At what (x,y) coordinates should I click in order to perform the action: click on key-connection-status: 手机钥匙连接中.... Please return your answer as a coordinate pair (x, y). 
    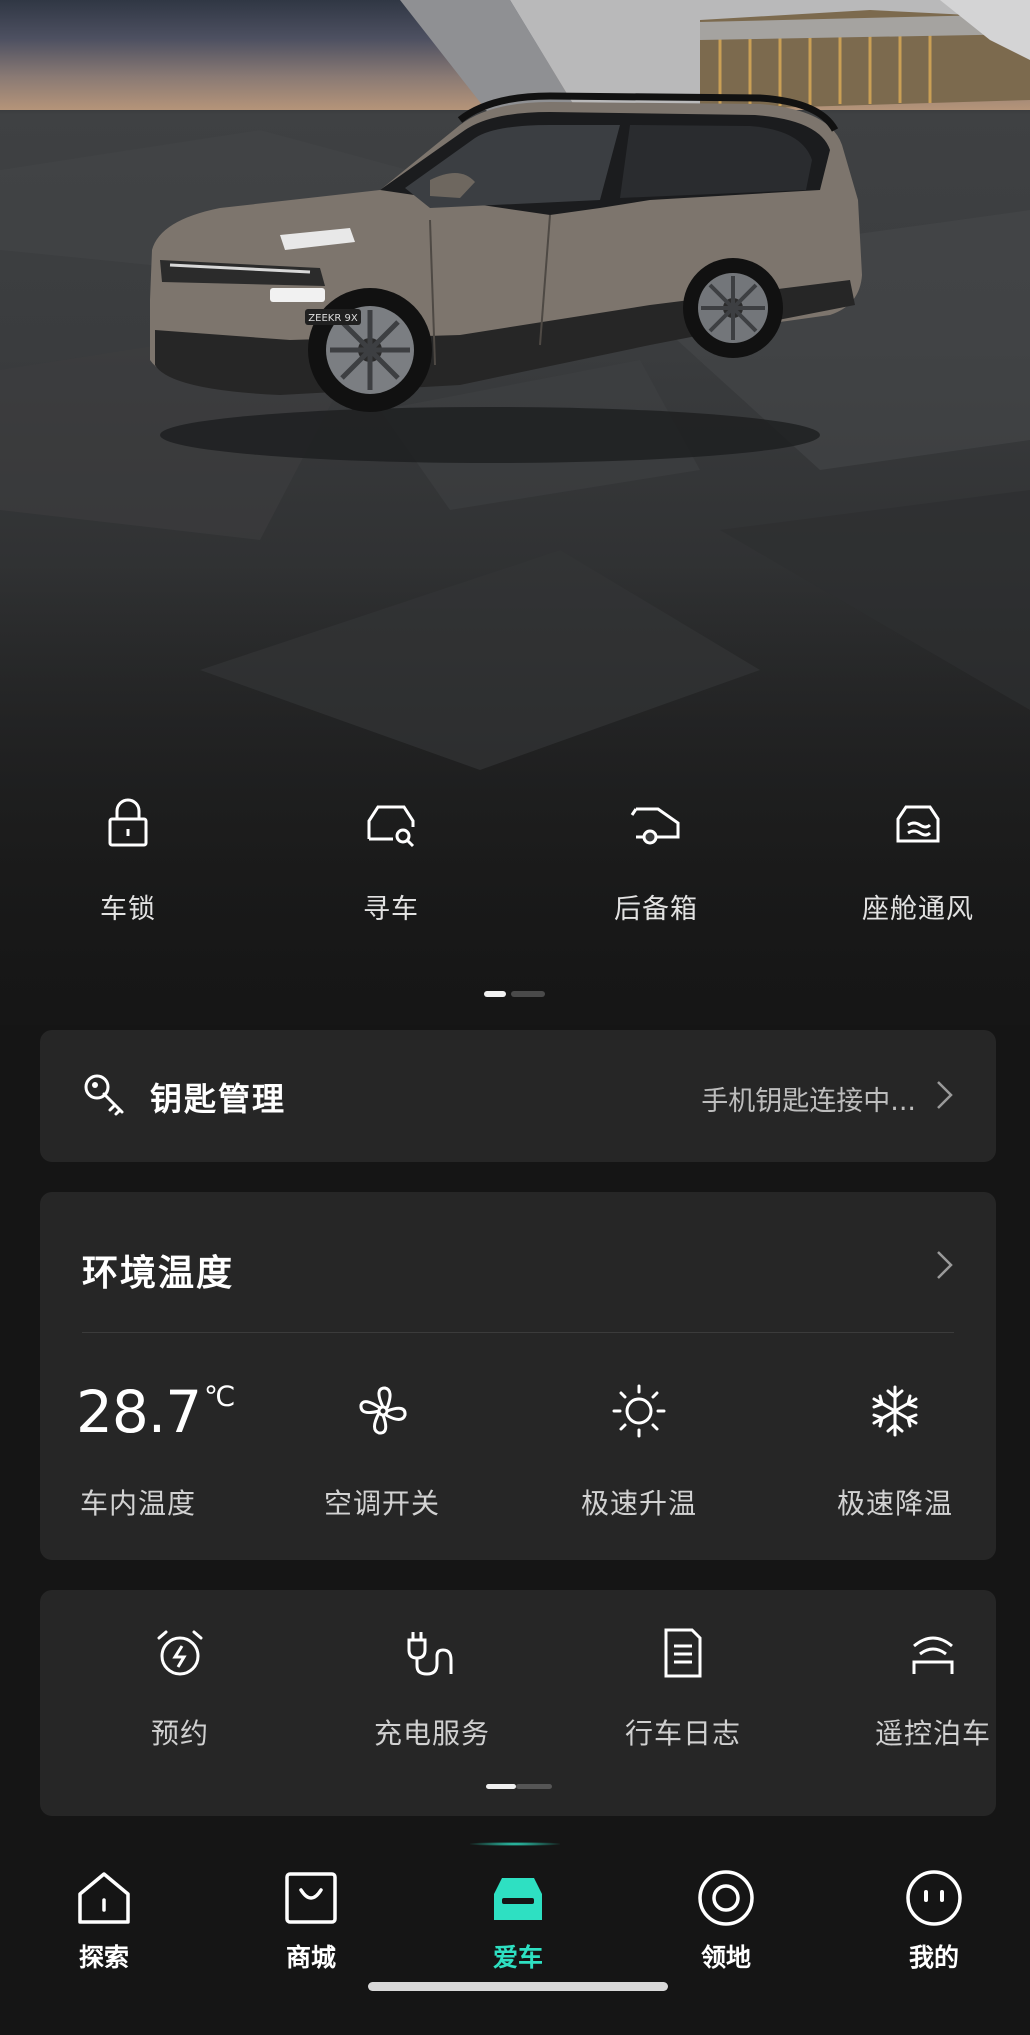
    Looking at the image, I should click on (808, 1101).